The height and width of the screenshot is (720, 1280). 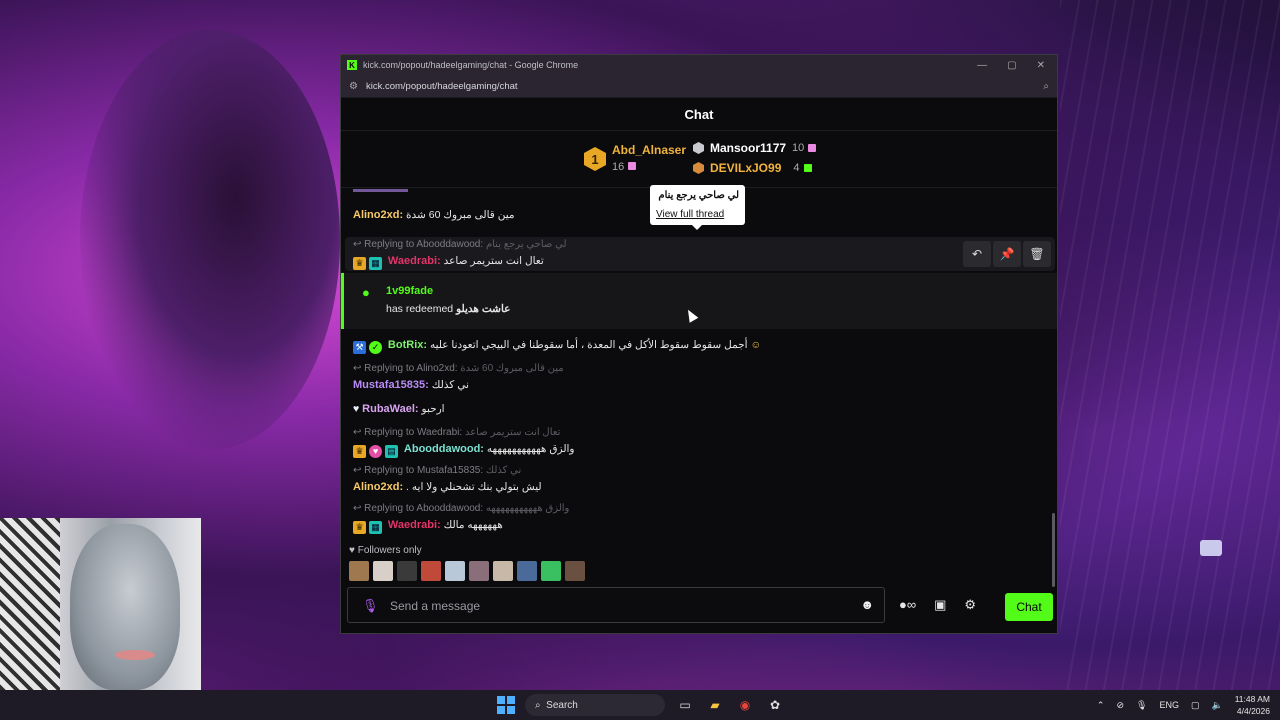 What do you see at coordinates (748, 148) in the screenshot?
I see `leaderboard-second-name: Mansoor1177` at bounding box center [748, 148].